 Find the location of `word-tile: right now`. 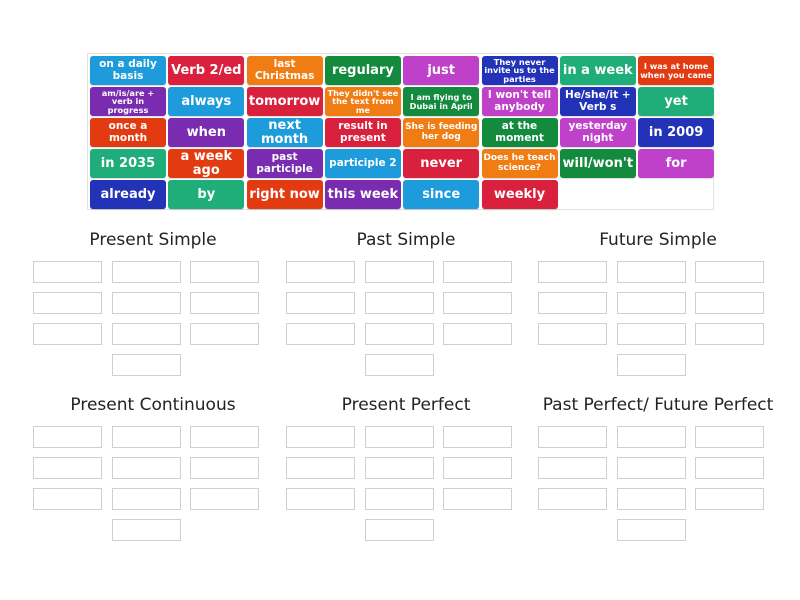

word-tile: right now is located at coordinates (284, 194).